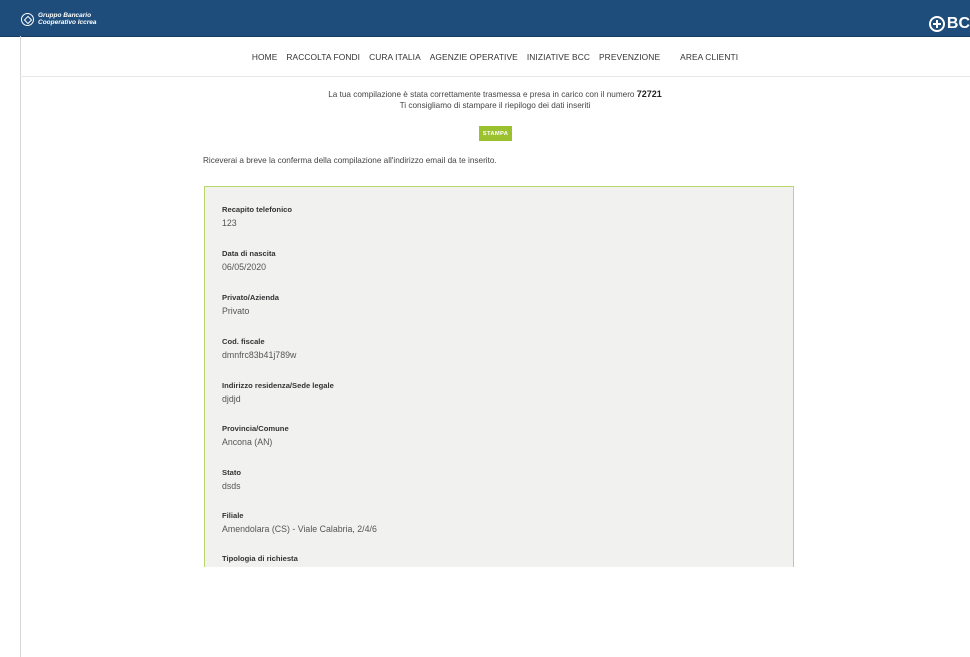 This screenshot has height=657, width=970. What do you see at coordinates (278, 393) in the screenshot?
I see `field-indirizzo-residenza: Indirizzo residenza/Sede legale djdjd` at bounding box center [278, 393].